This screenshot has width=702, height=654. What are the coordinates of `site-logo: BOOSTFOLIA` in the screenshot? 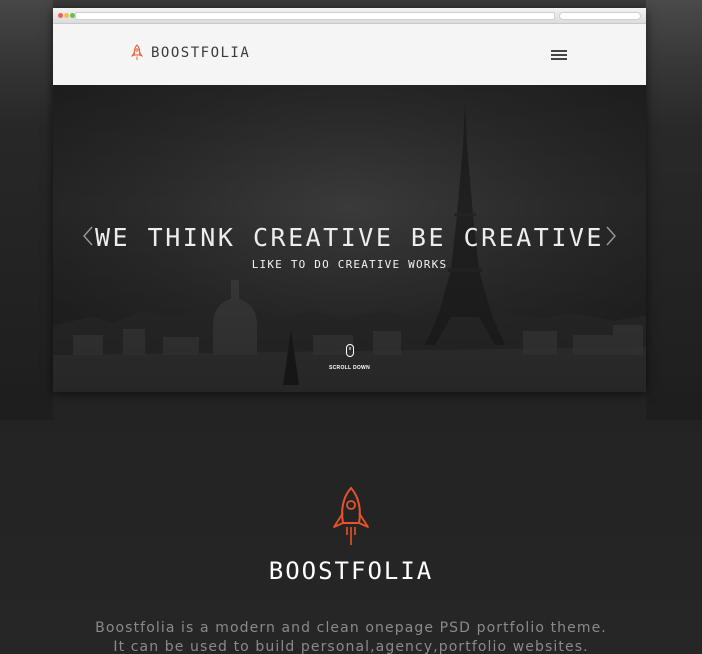 It's located at (190, 53).